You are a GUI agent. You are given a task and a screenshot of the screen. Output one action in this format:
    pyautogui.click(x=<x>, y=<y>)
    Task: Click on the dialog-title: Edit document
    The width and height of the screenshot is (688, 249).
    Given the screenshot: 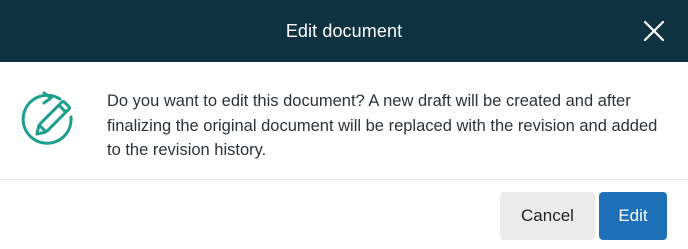 What is the action you would take?
    pyautogui.click(x=344, y=31)
    